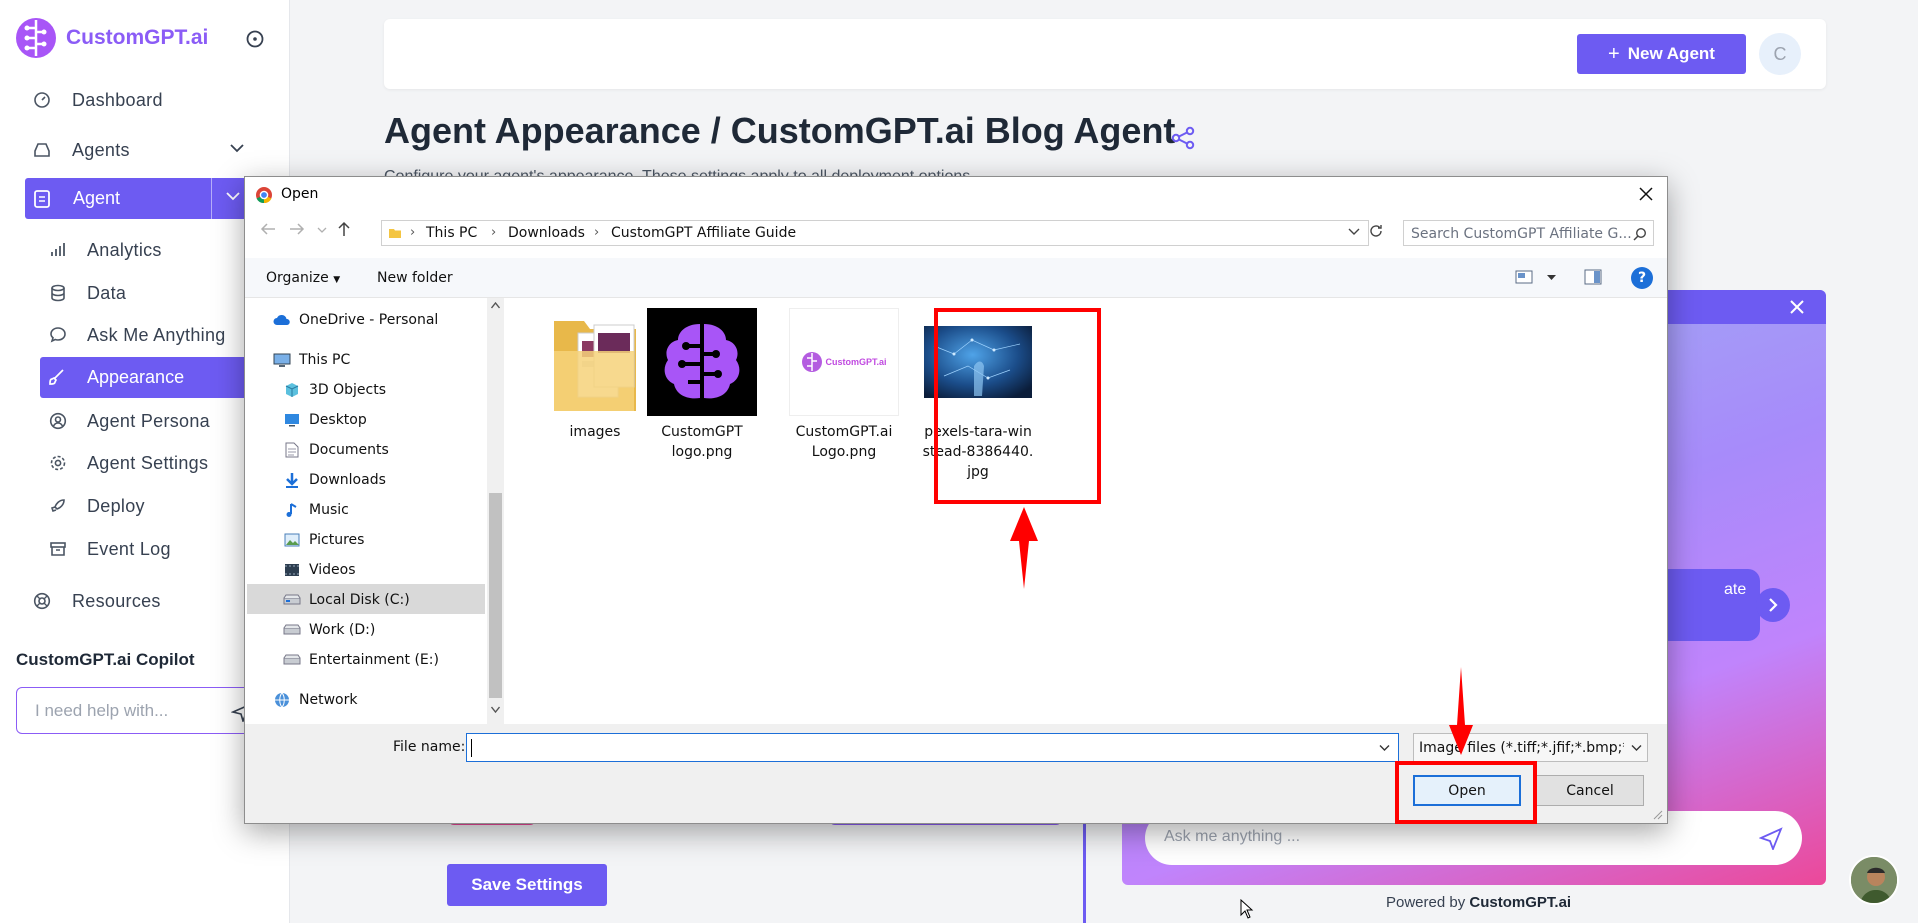  I want to click on file-name-input, so click(932, 747).